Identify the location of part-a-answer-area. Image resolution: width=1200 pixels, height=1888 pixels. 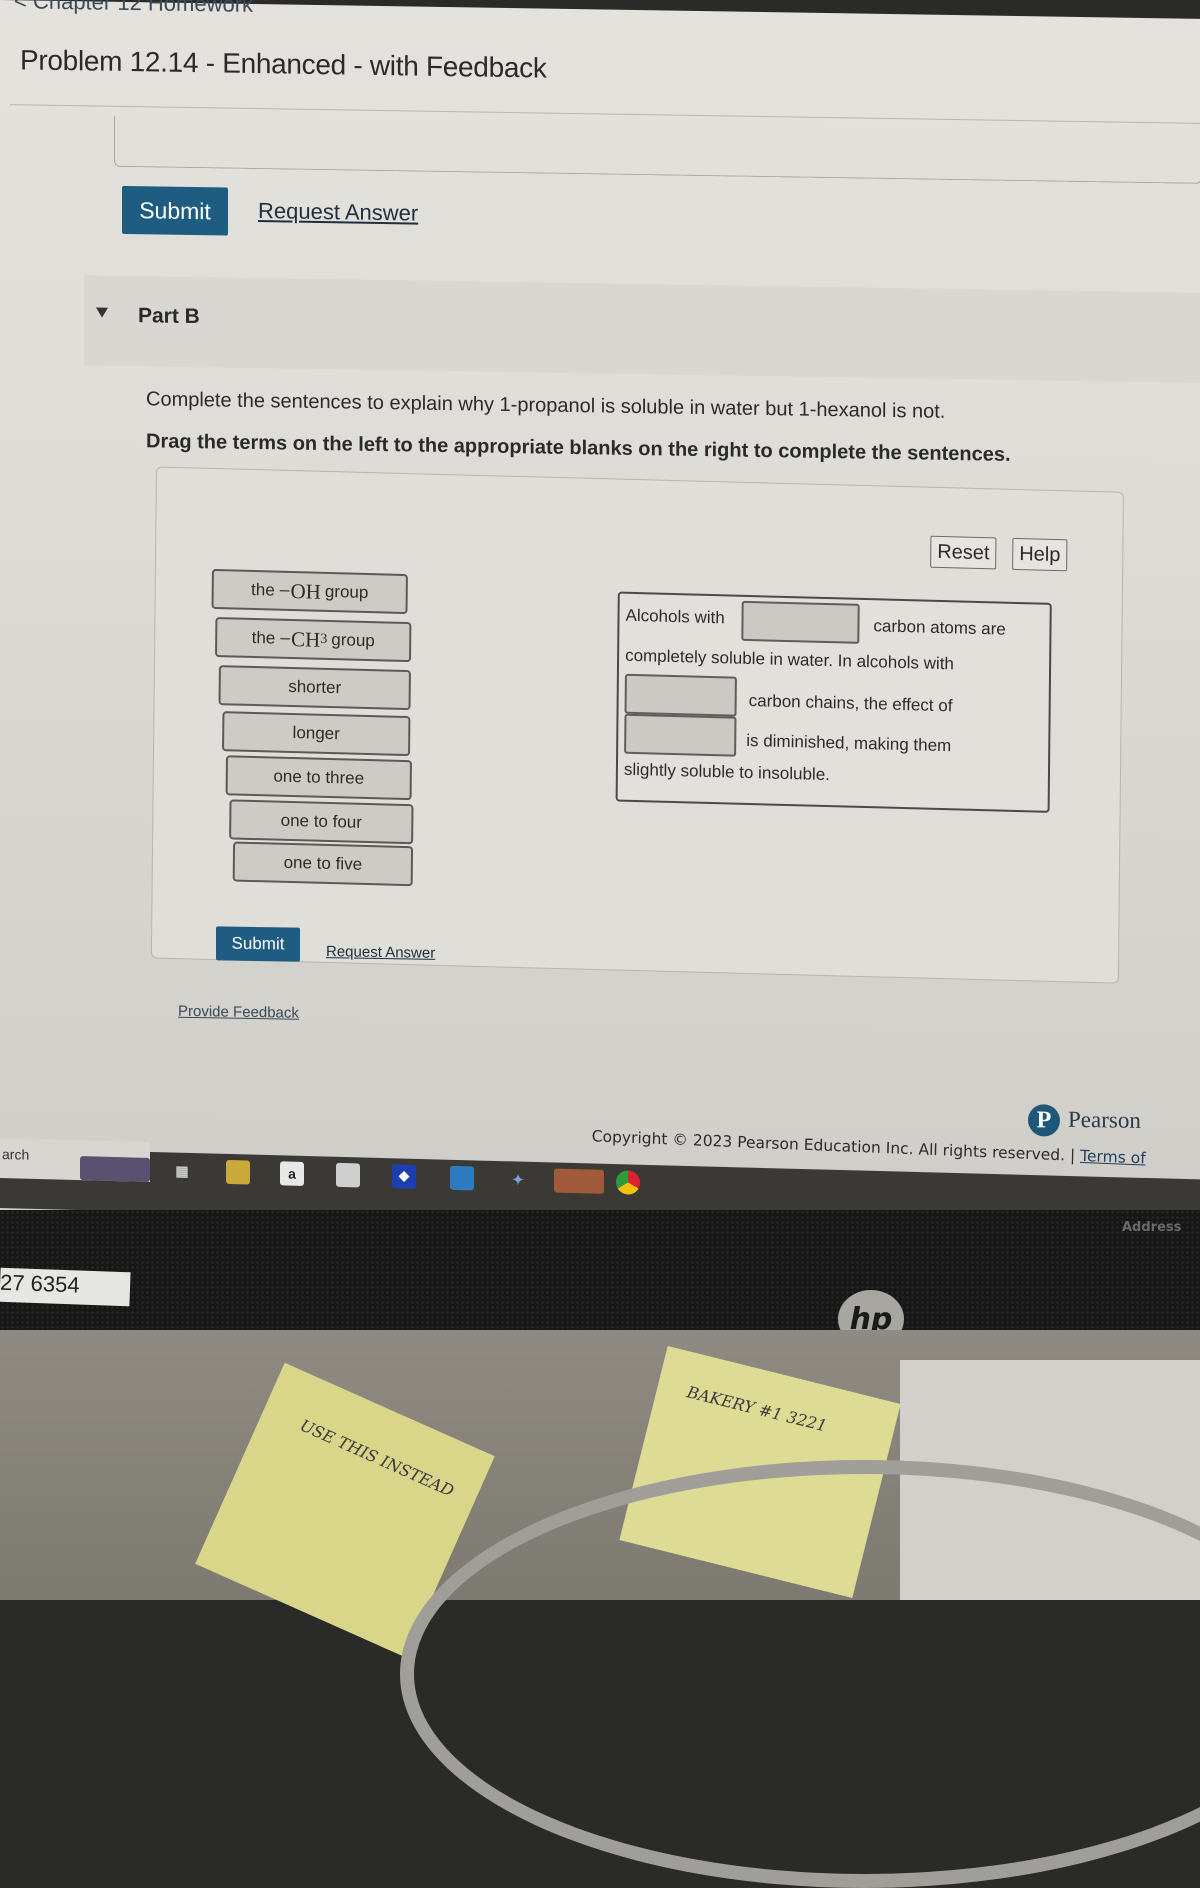
(657, 149).